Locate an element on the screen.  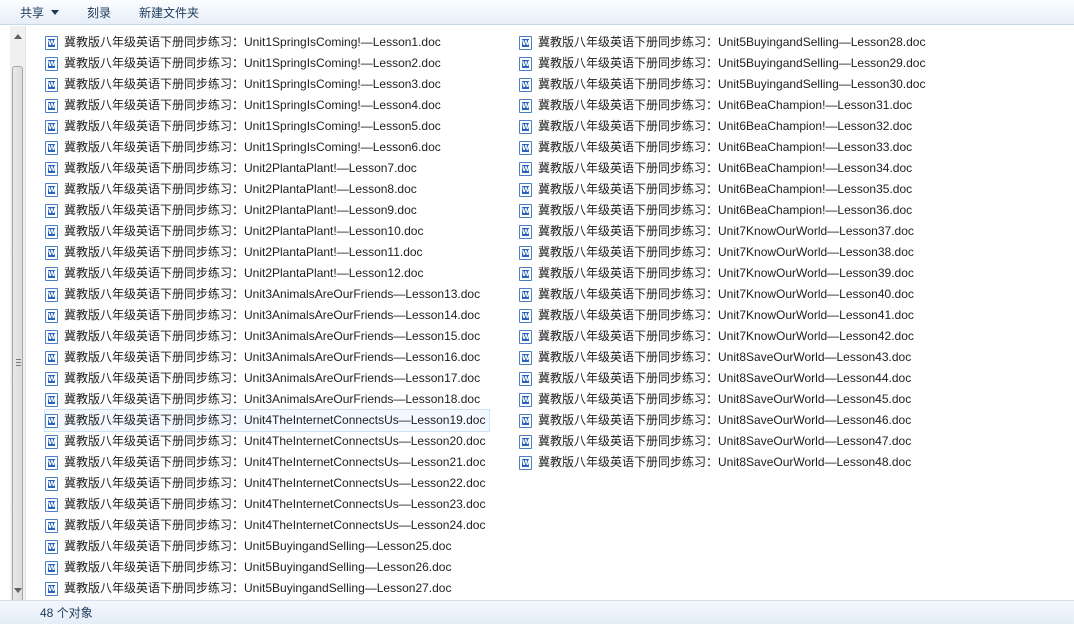
new-folder-button: 新建文件夹 is located at coordinates (169, 12).